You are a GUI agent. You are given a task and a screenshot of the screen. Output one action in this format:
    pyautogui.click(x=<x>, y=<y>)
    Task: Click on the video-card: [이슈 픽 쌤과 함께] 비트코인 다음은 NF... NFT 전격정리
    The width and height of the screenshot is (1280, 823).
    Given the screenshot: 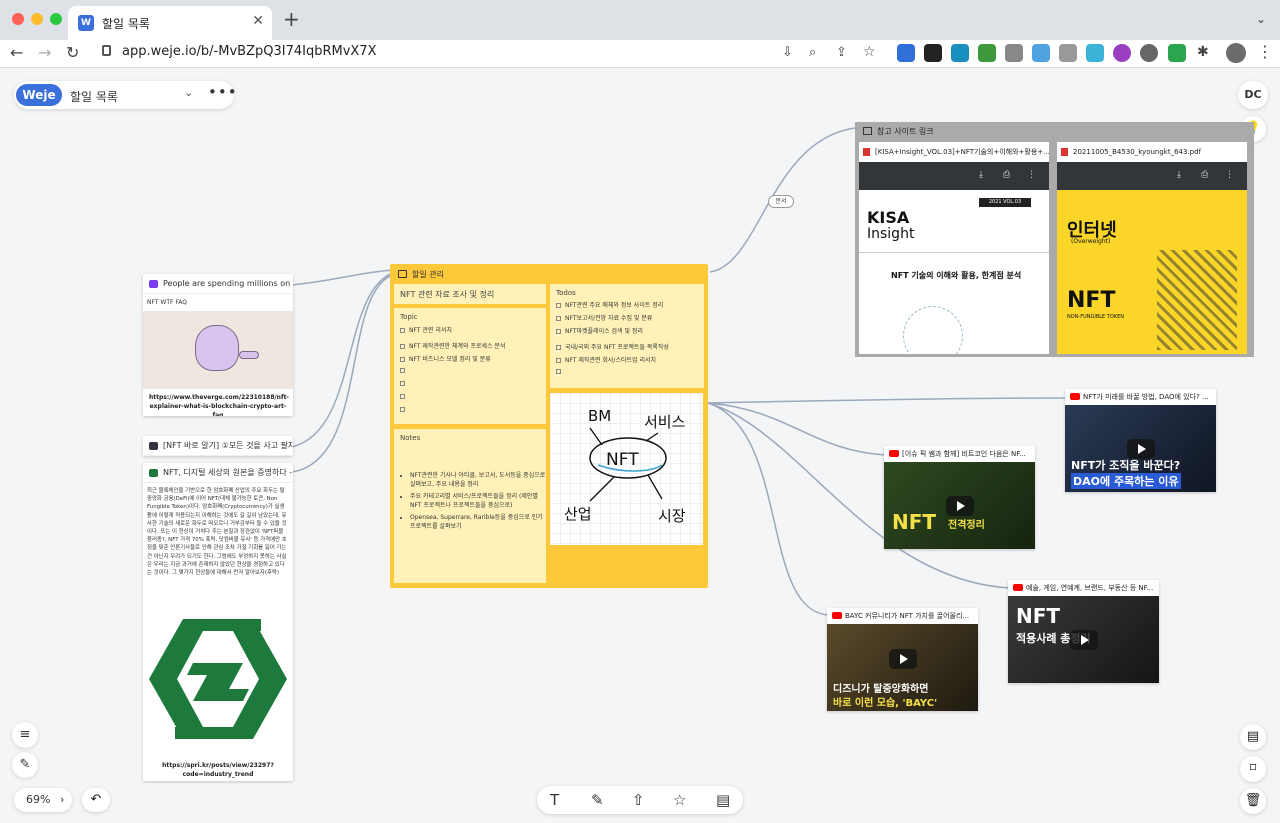 What is the action you would take?
    pyautogui.click(x=959, y=497)
    